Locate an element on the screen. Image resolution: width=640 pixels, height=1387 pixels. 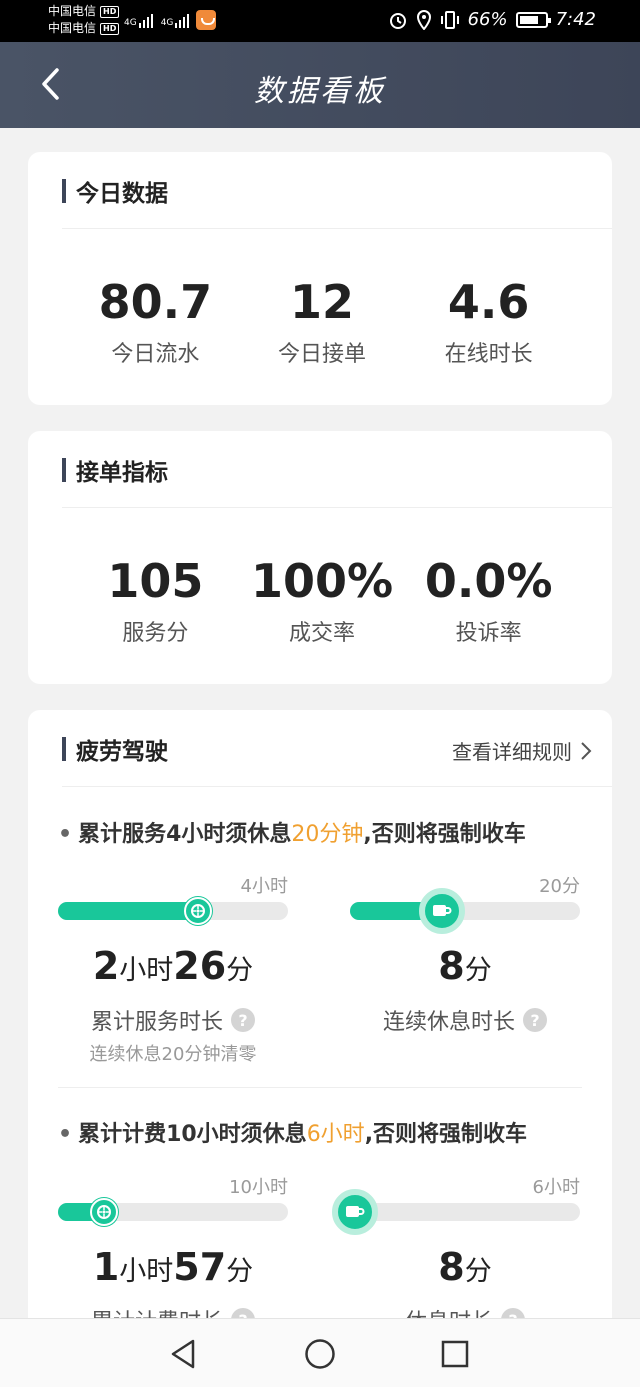
service-duration: 2小时26分 is located at coordinates (173, 966).